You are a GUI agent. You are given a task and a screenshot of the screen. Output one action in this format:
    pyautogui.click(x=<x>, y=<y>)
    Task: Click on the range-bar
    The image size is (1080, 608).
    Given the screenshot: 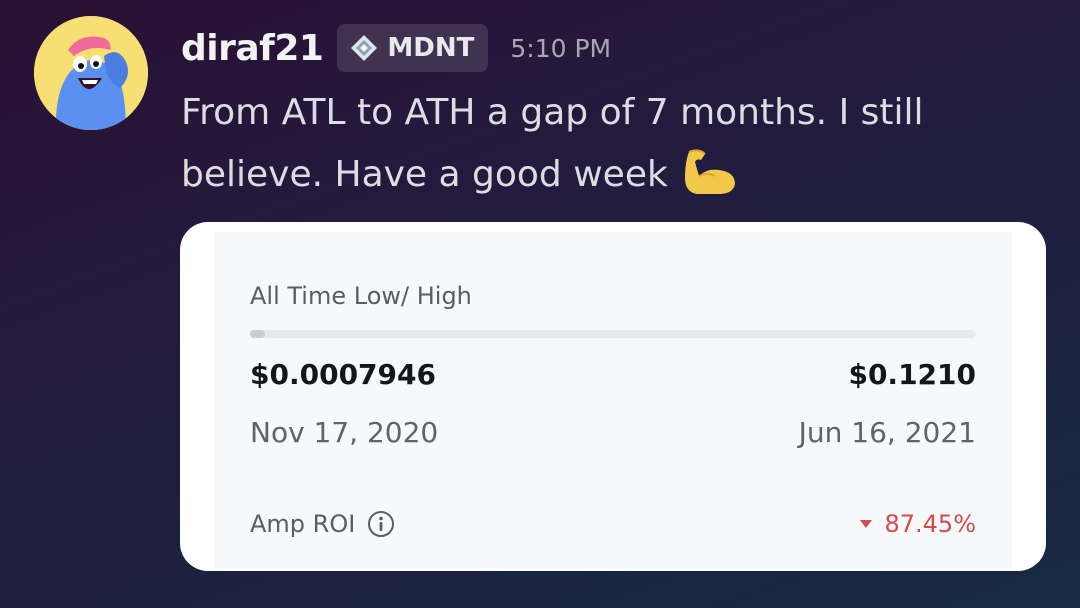 What is the action you would take?
    pyautogui.click(x=613, y=334)
    